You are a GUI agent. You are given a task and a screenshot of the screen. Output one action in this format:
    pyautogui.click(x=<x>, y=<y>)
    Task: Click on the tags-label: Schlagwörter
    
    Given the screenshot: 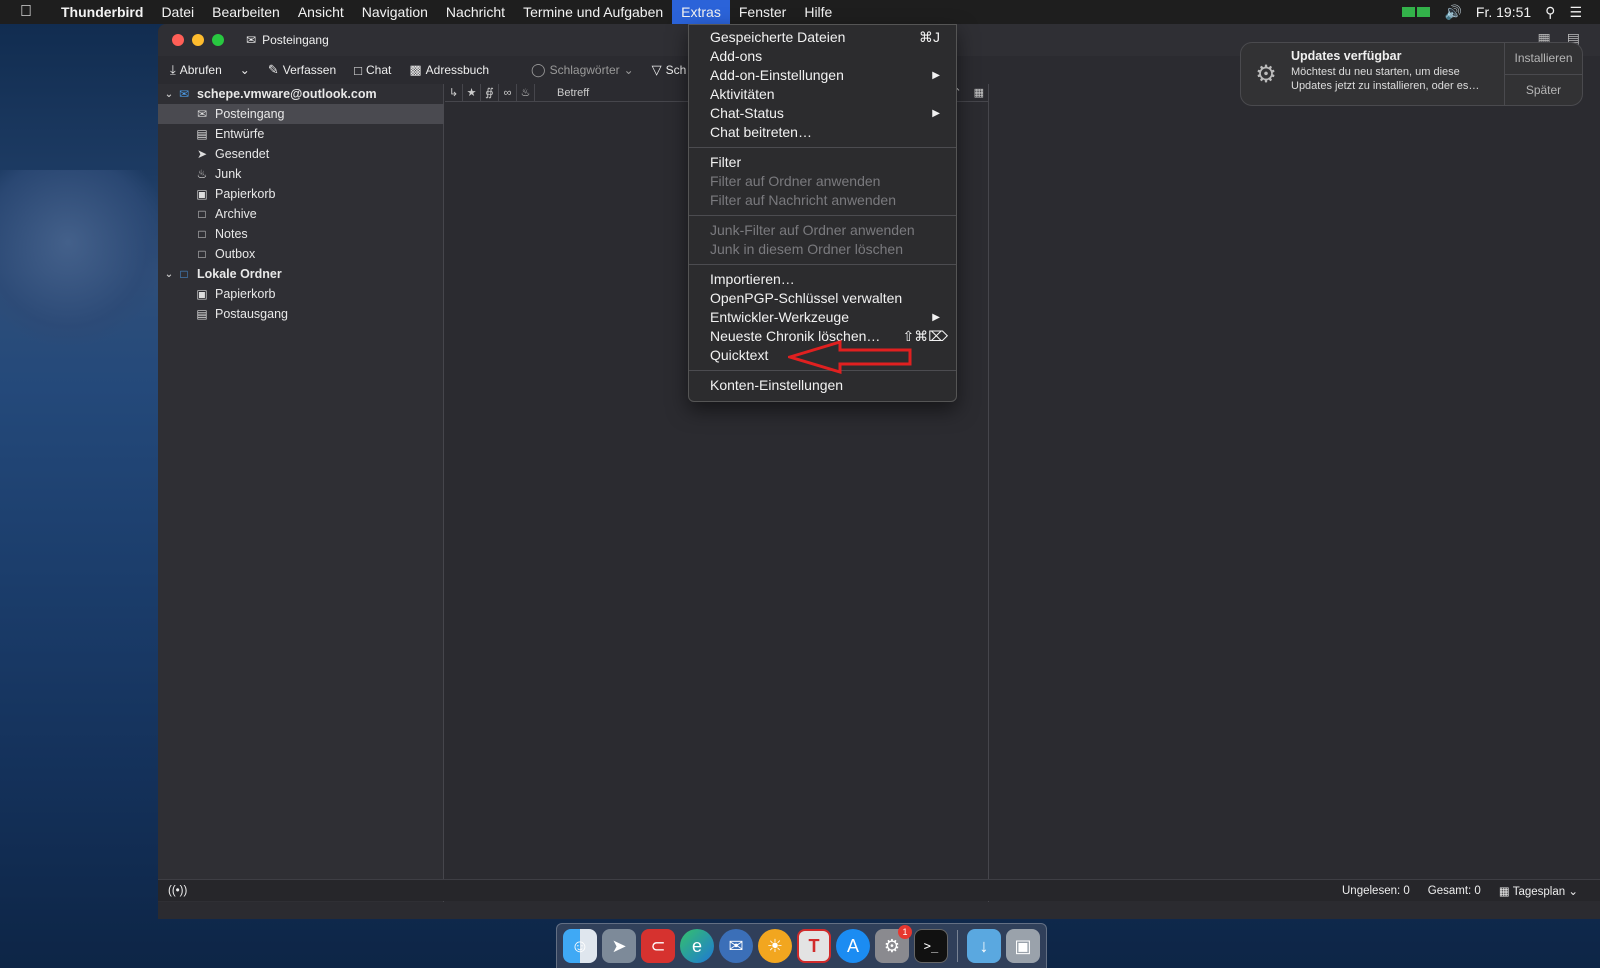 What is the action you would take?
    pyautogui.click(x=584, y=70)
    